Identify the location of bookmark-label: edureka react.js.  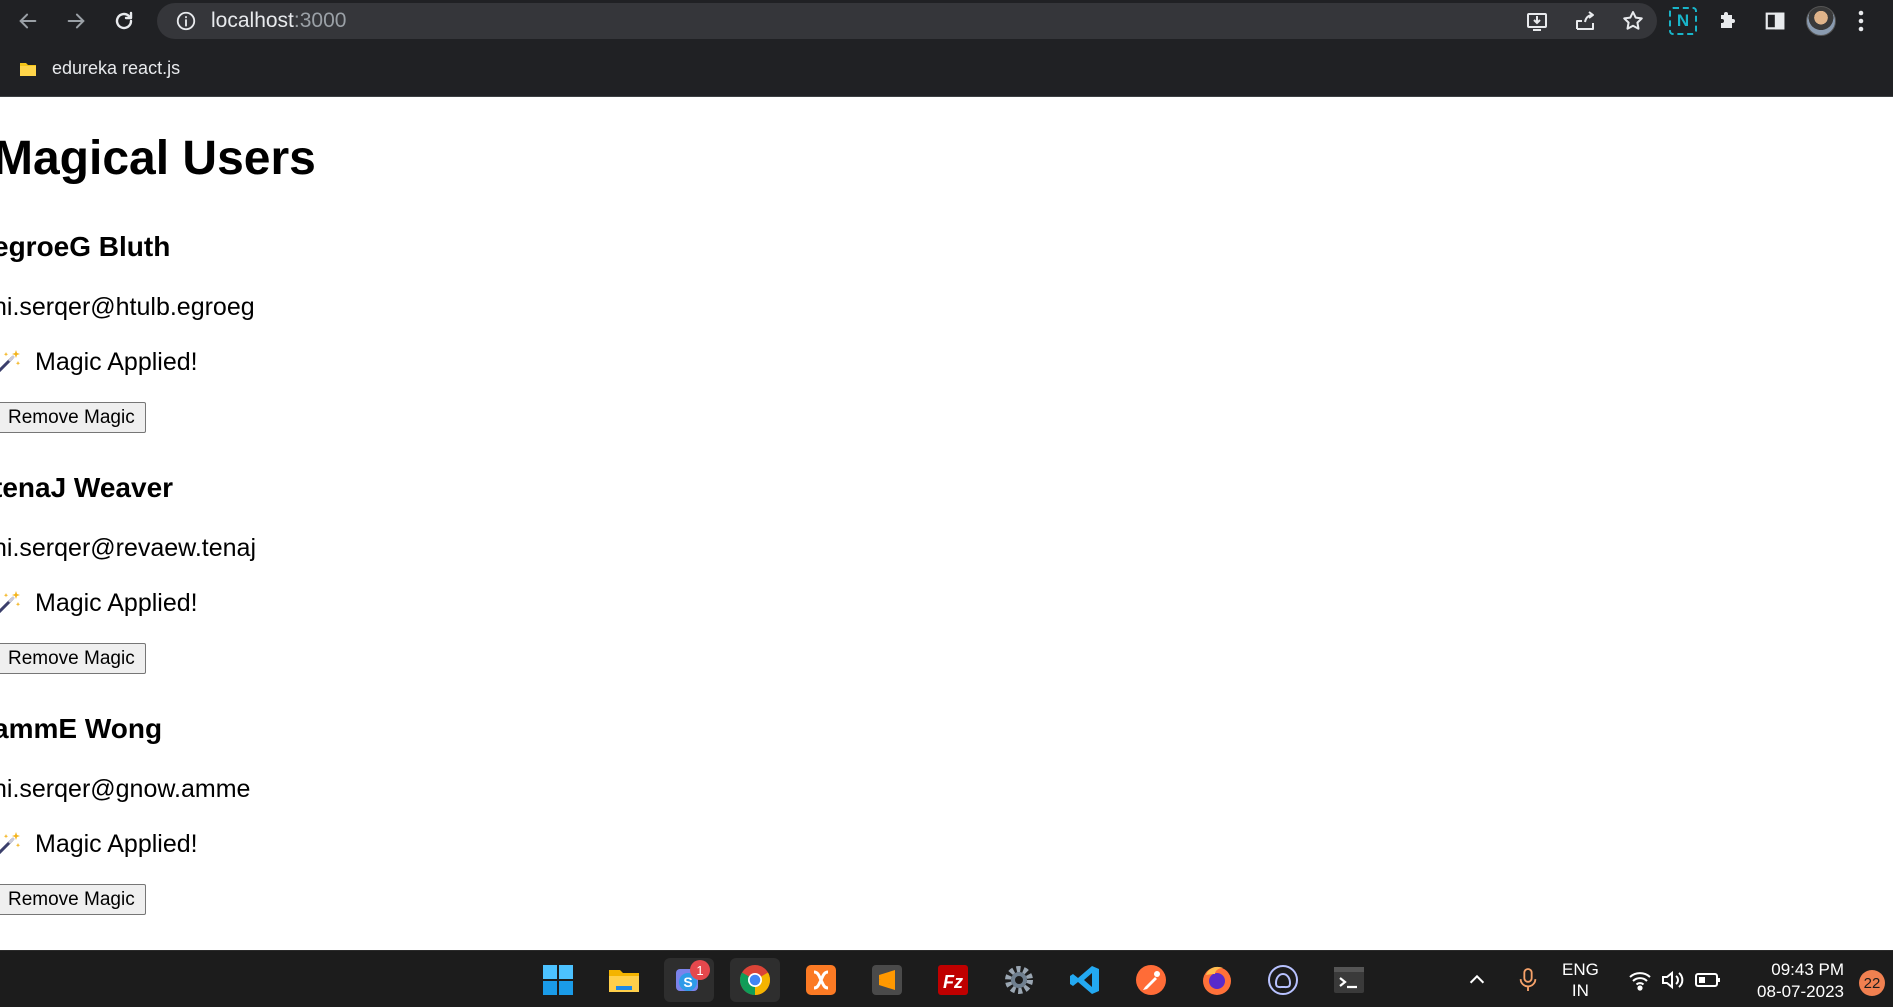
(116, 68).